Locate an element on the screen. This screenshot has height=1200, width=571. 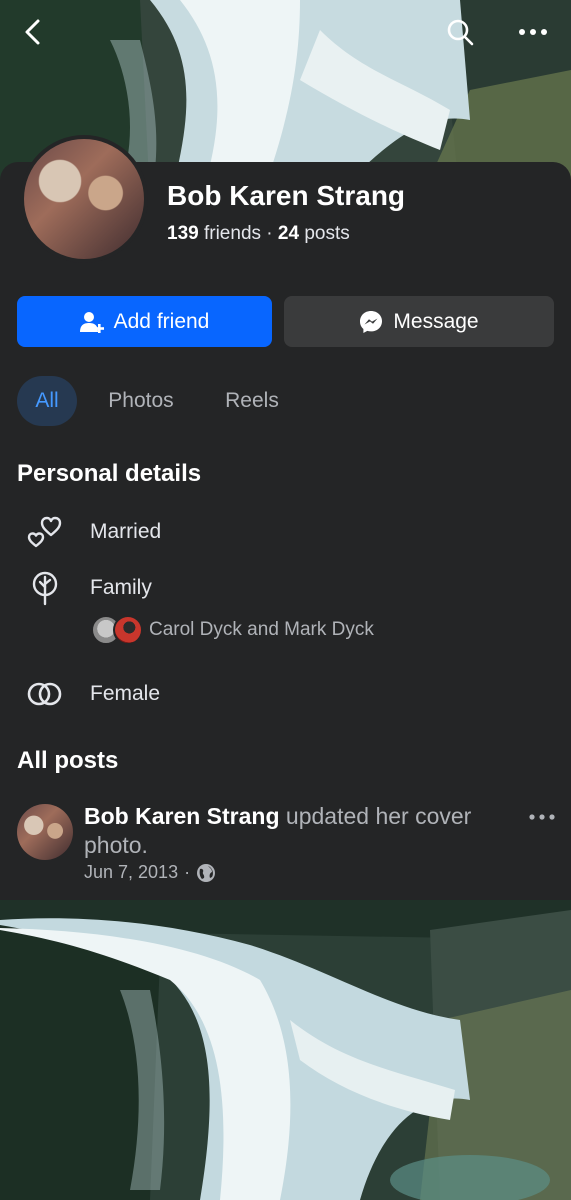
profile-avatar is located at coordinates (84, 199).